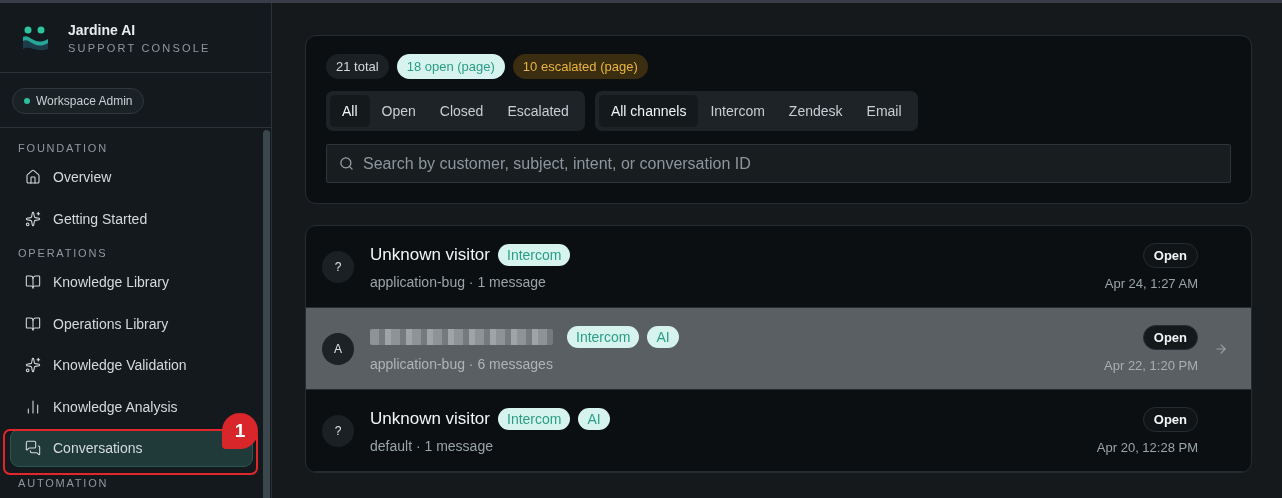 This screenshot has width=1282, height=498. I want to click on house-icon, so click(33, 177).